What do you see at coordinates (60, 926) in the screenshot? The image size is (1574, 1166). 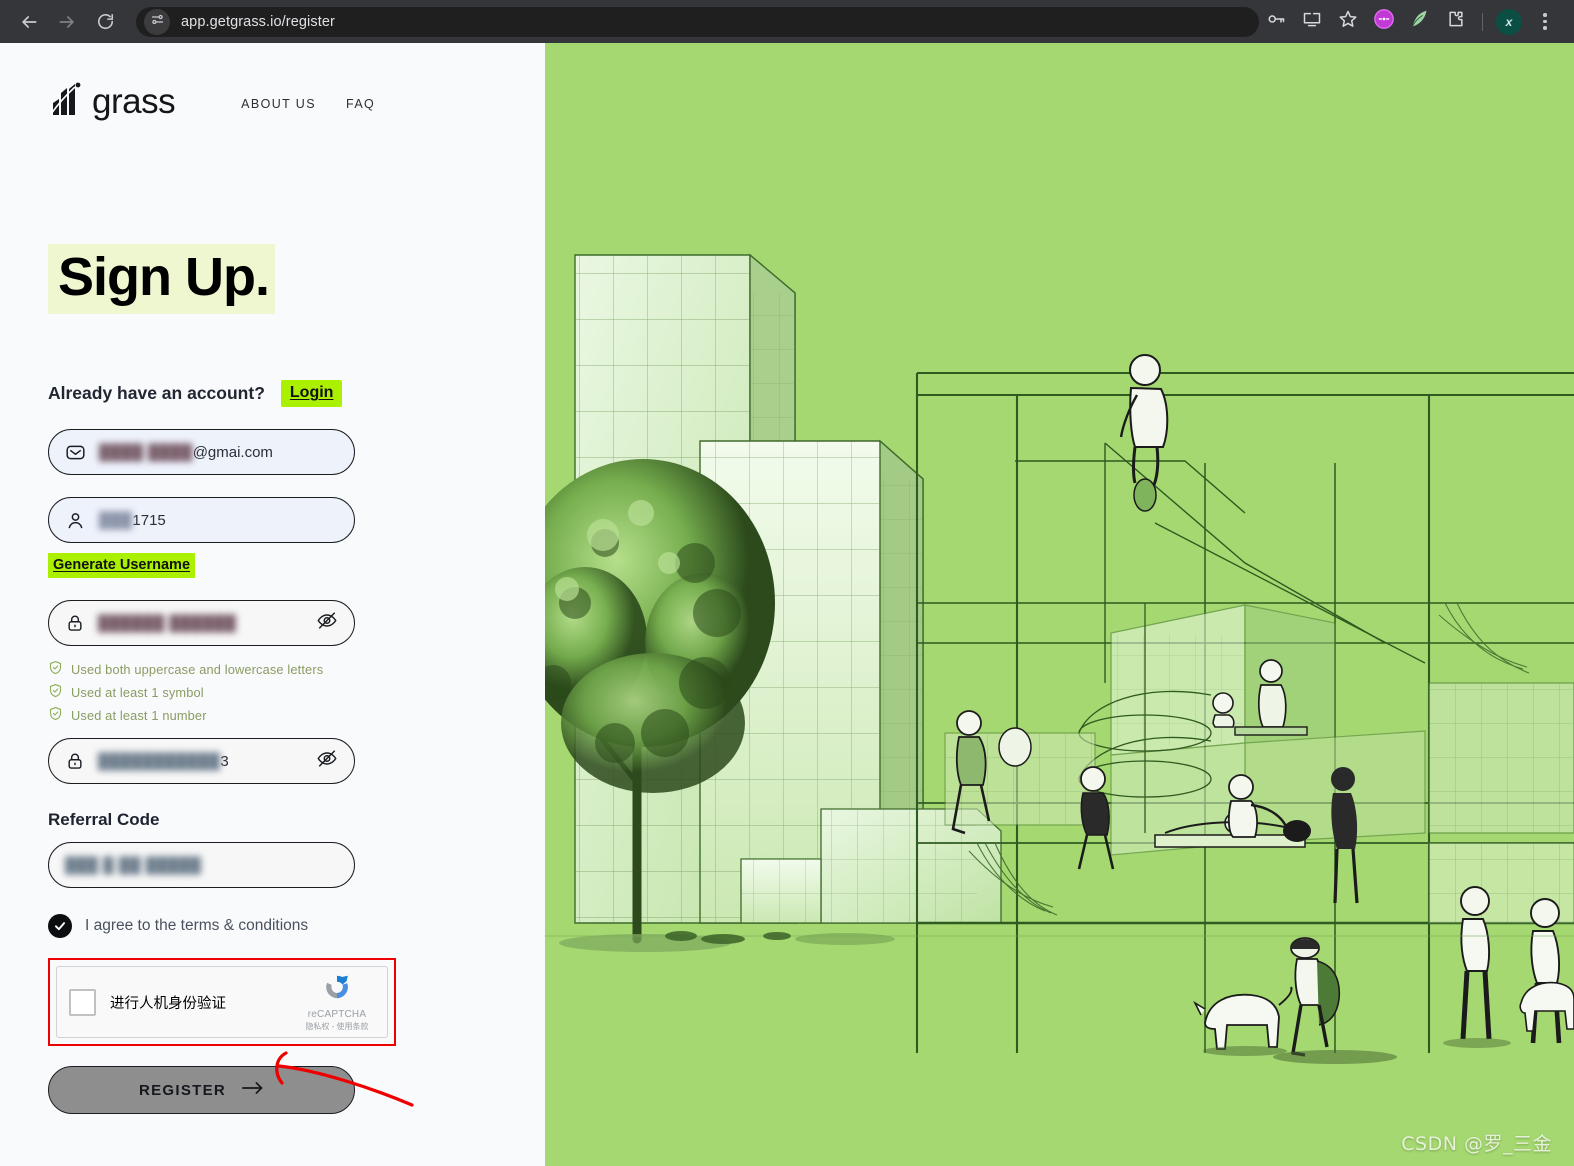 I see `terms-checkbox` at bounding box center [60, 926].